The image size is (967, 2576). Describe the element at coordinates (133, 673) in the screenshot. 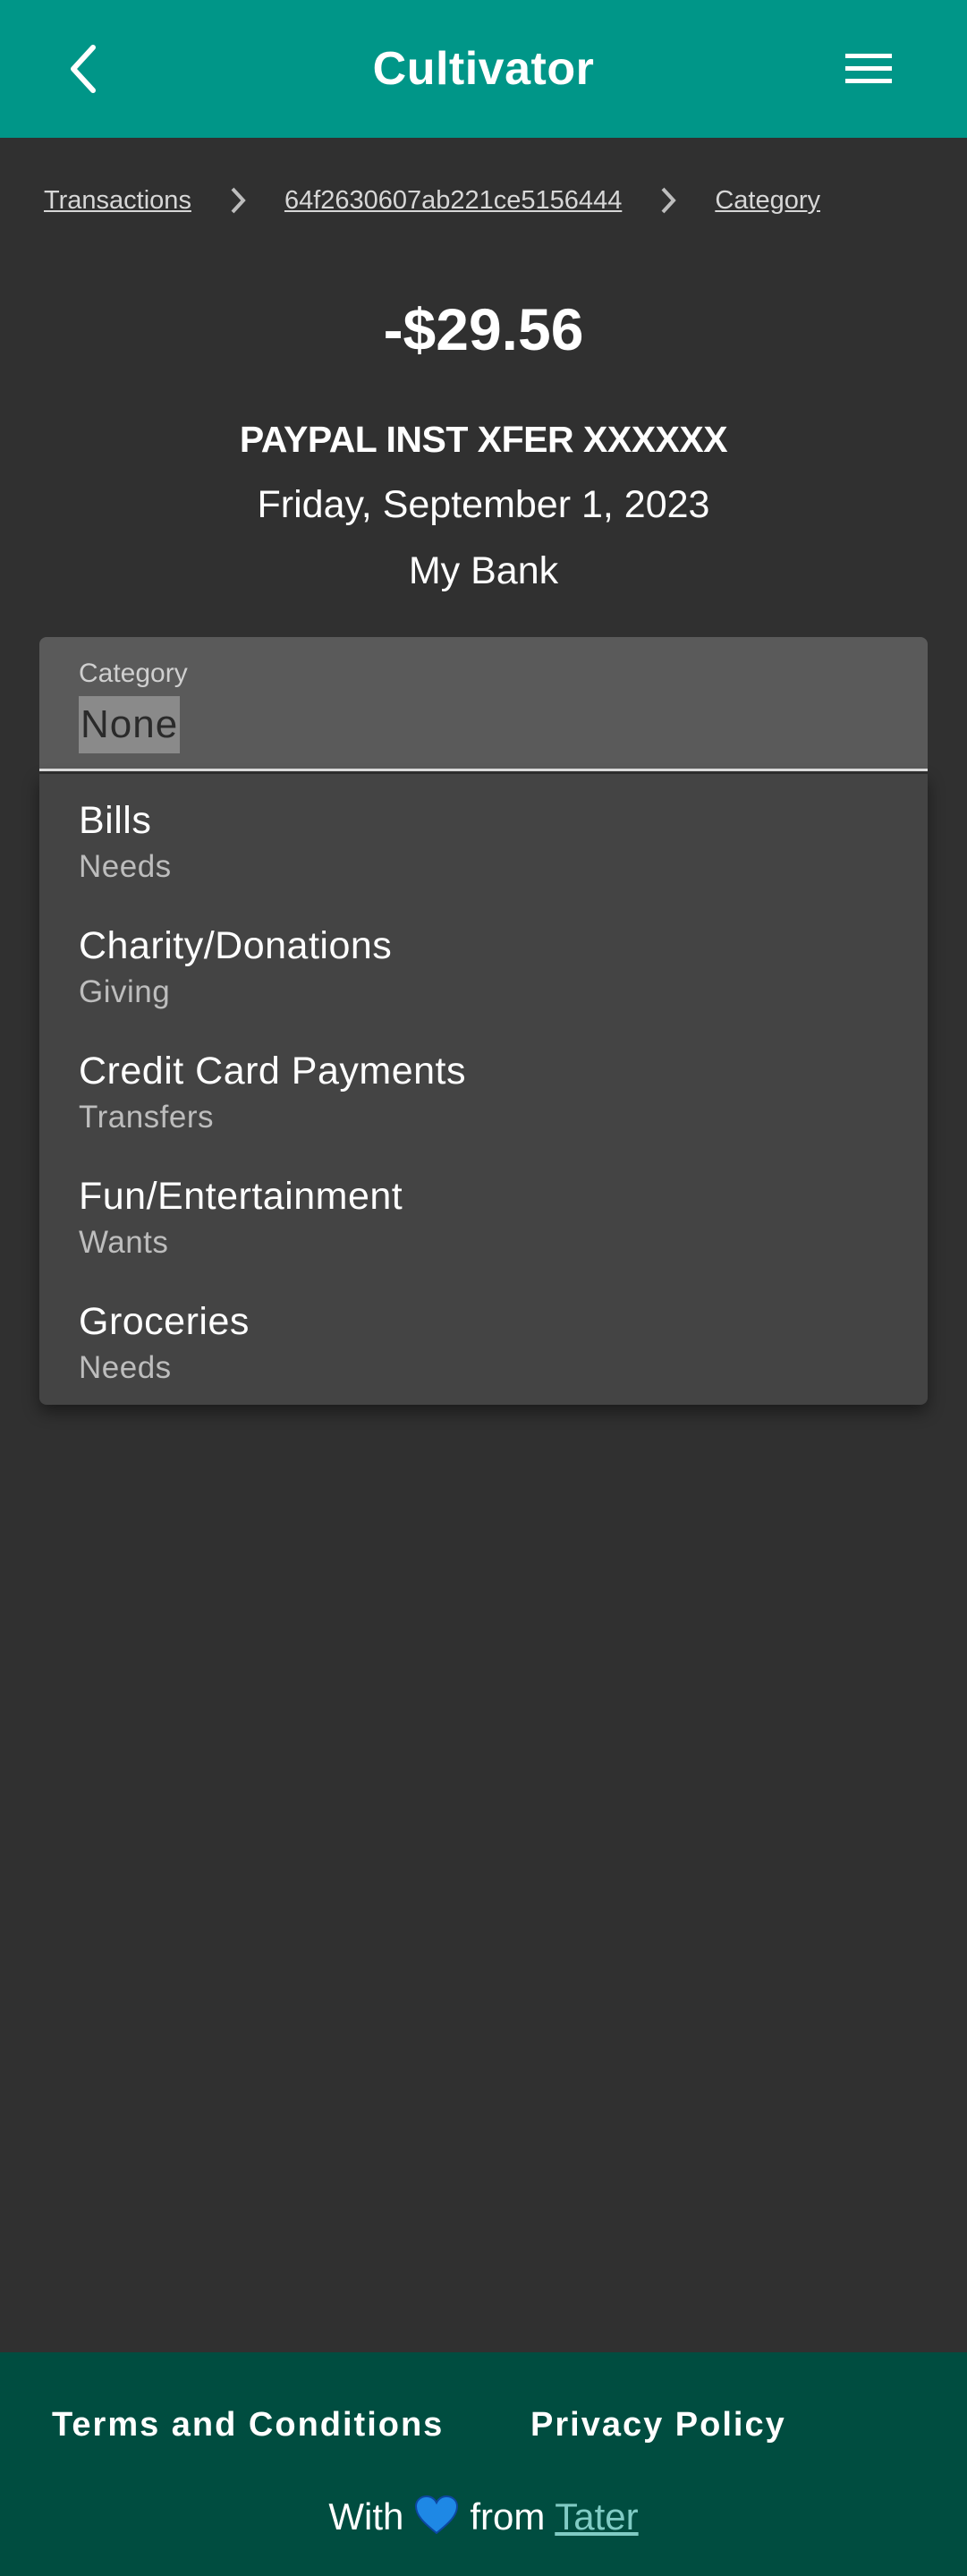

I see `category-select-label: Category` at that location.